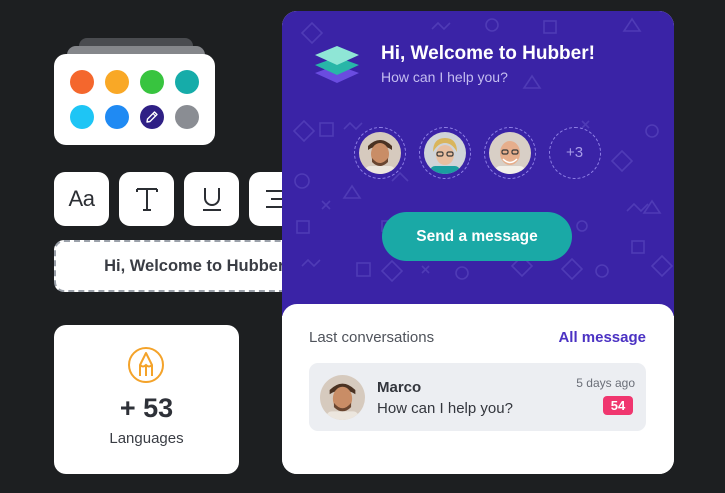 This screenshot has width=725, height=493. What do you see at coordinates (372, 337) in the screenshot?
I see `conversations-heading: Last conversations` at bounding box center [372, 337].